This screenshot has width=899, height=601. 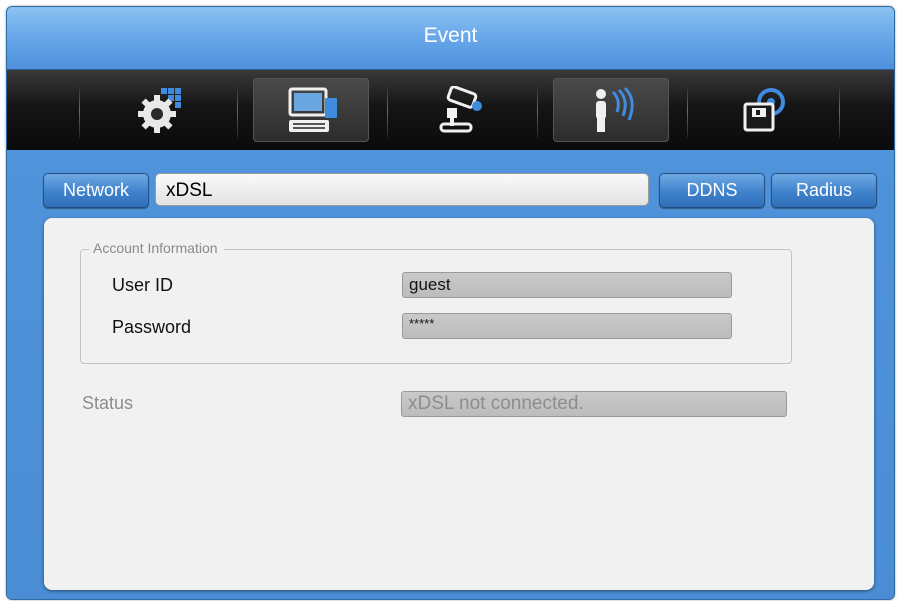 I want to click on system-settings-tab, so click(x=161, y=110).